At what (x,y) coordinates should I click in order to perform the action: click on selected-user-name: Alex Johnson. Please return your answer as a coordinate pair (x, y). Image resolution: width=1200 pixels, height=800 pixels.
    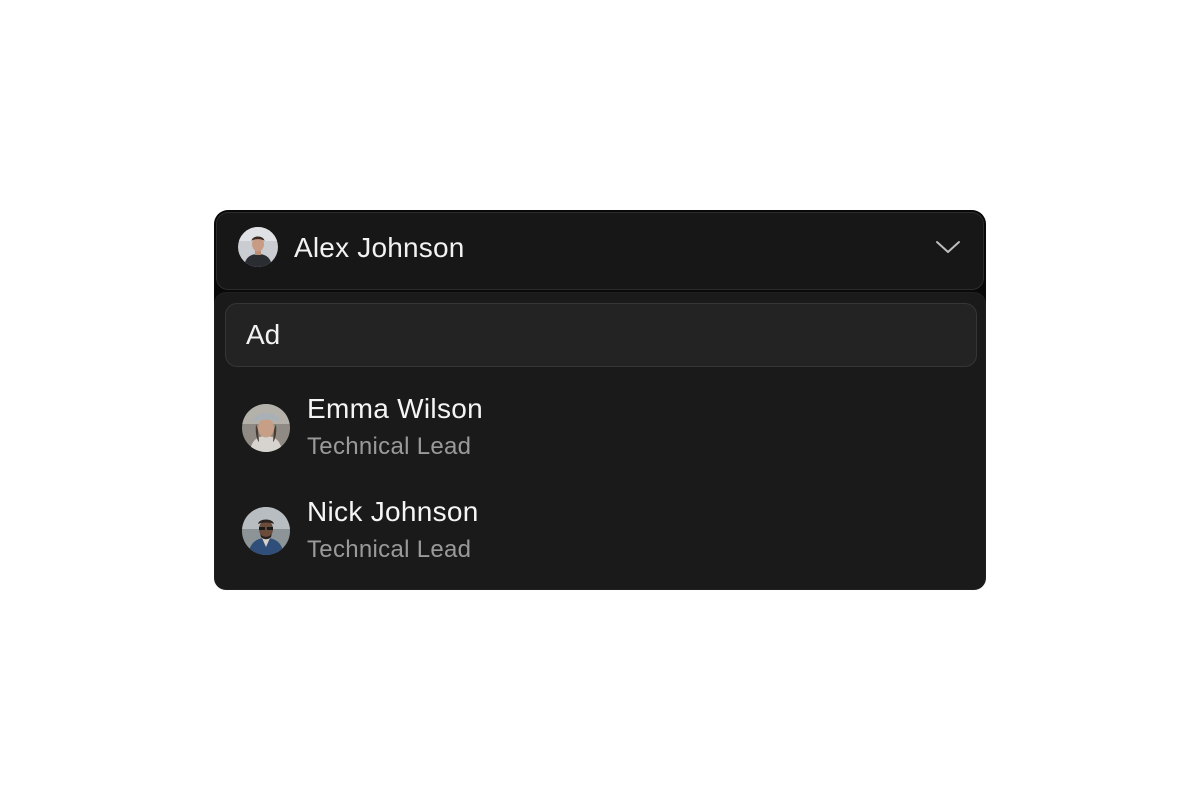
    Looking at the image, I should click on (379, 247).